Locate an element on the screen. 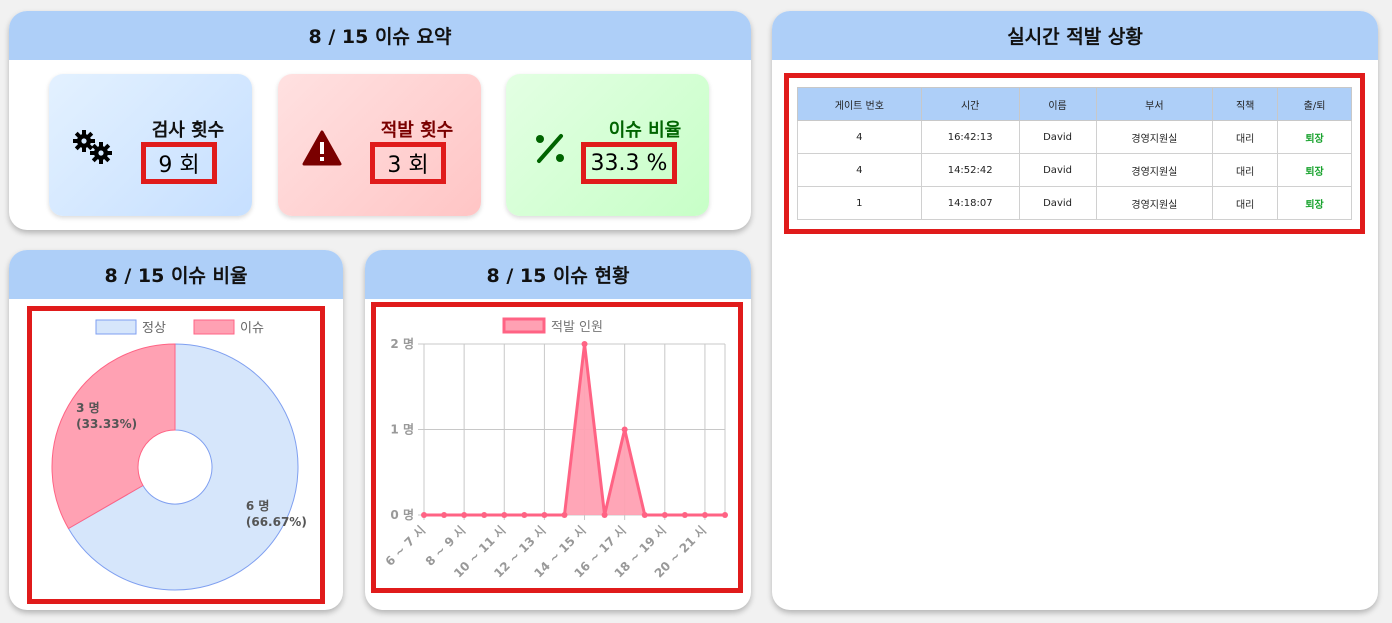  pie-value-label: 6 명 is located at coordinates (258, 506).